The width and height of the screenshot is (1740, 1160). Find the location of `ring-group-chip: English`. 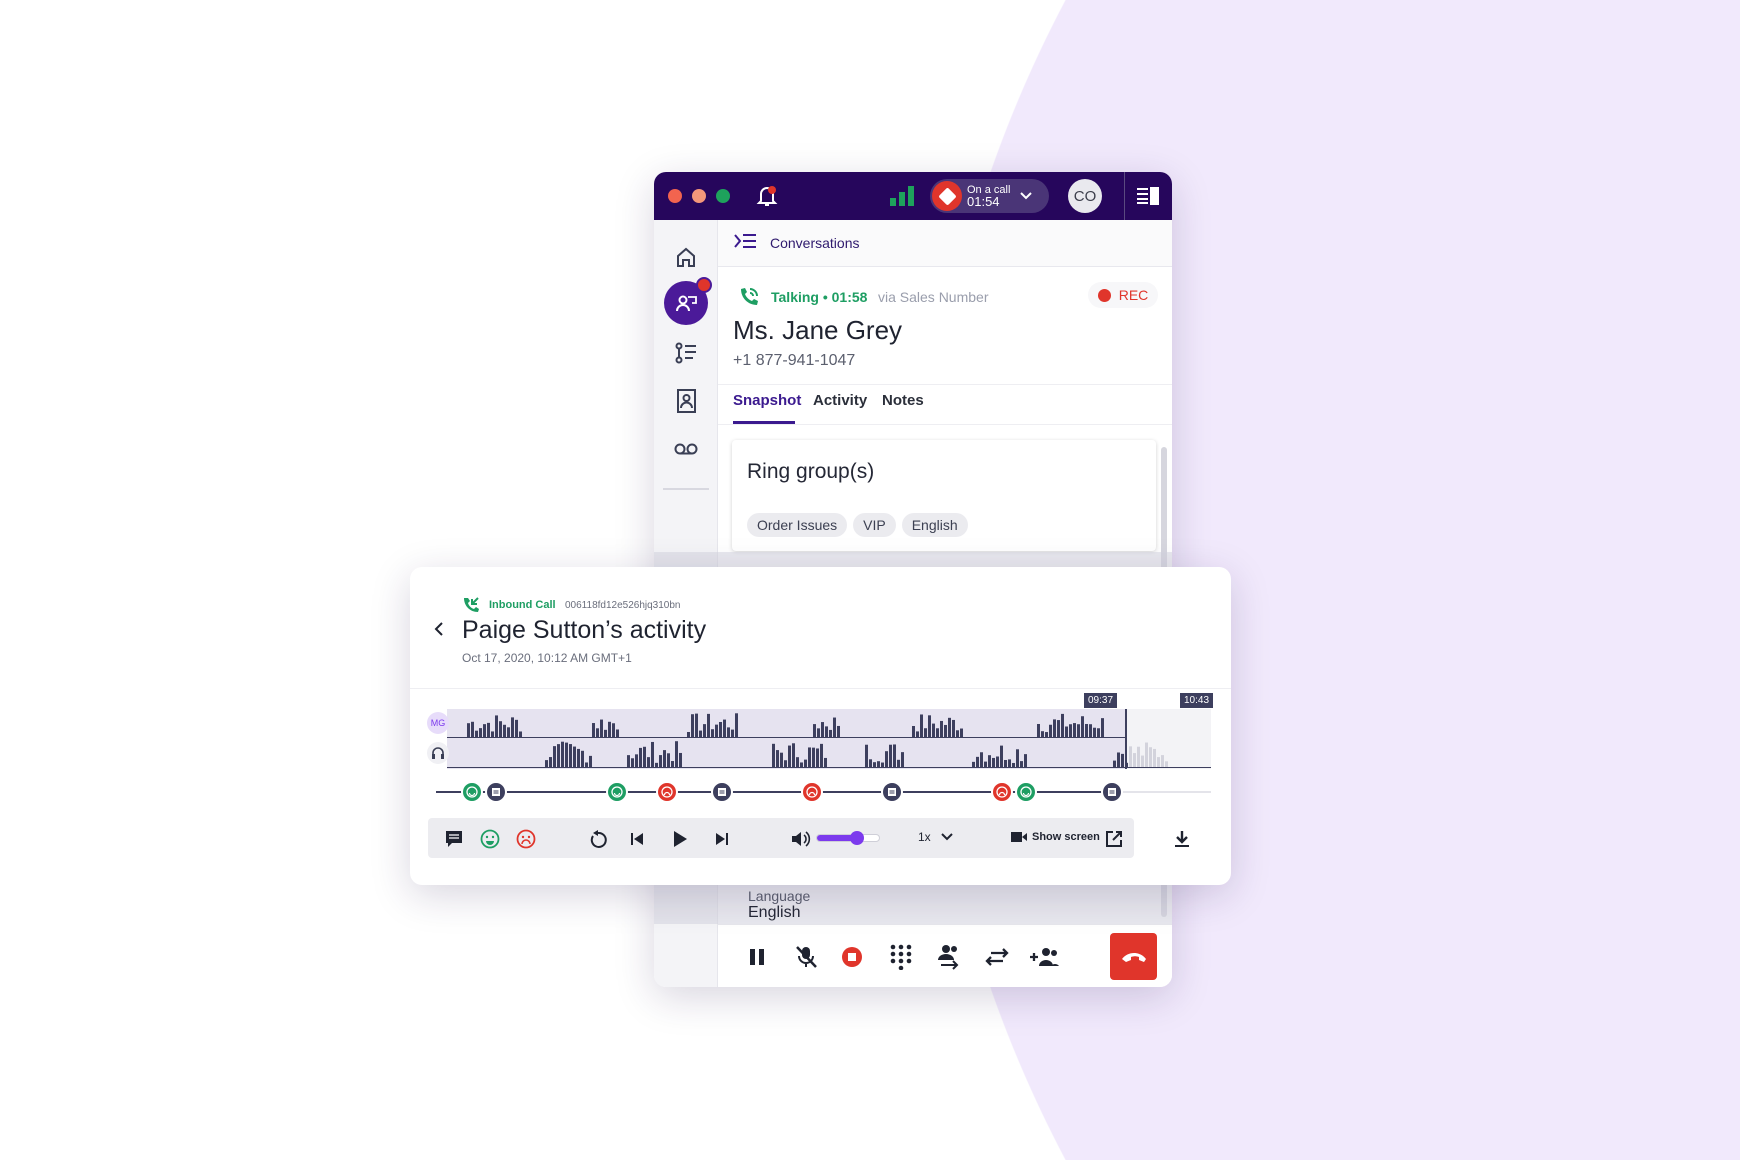

ring-group-chip: English is located at coordinates (934, 525).